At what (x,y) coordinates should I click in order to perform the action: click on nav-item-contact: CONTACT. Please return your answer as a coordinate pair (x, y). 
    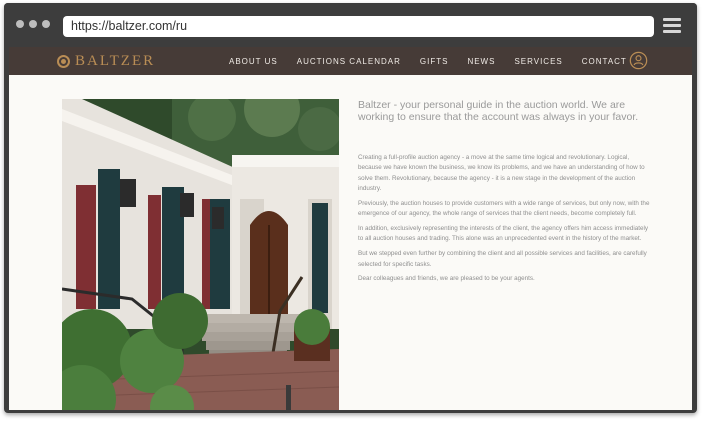
    Looking at the image, I should click on (604, 61).